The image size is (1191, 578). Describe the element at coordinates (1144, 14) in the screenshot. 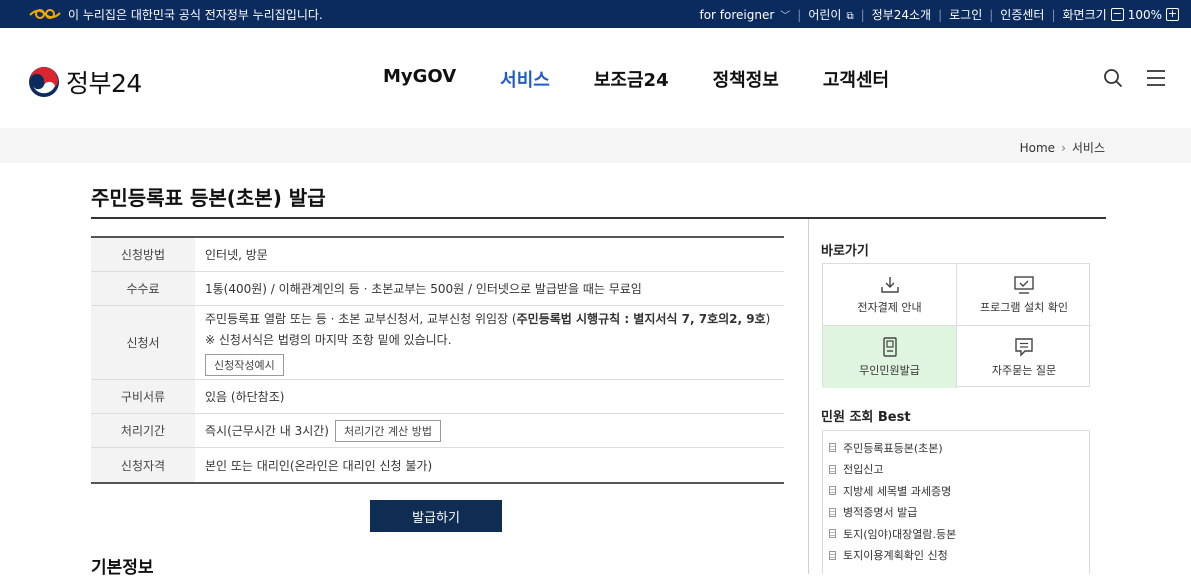

I see `zoom-value: 100%` at that location.